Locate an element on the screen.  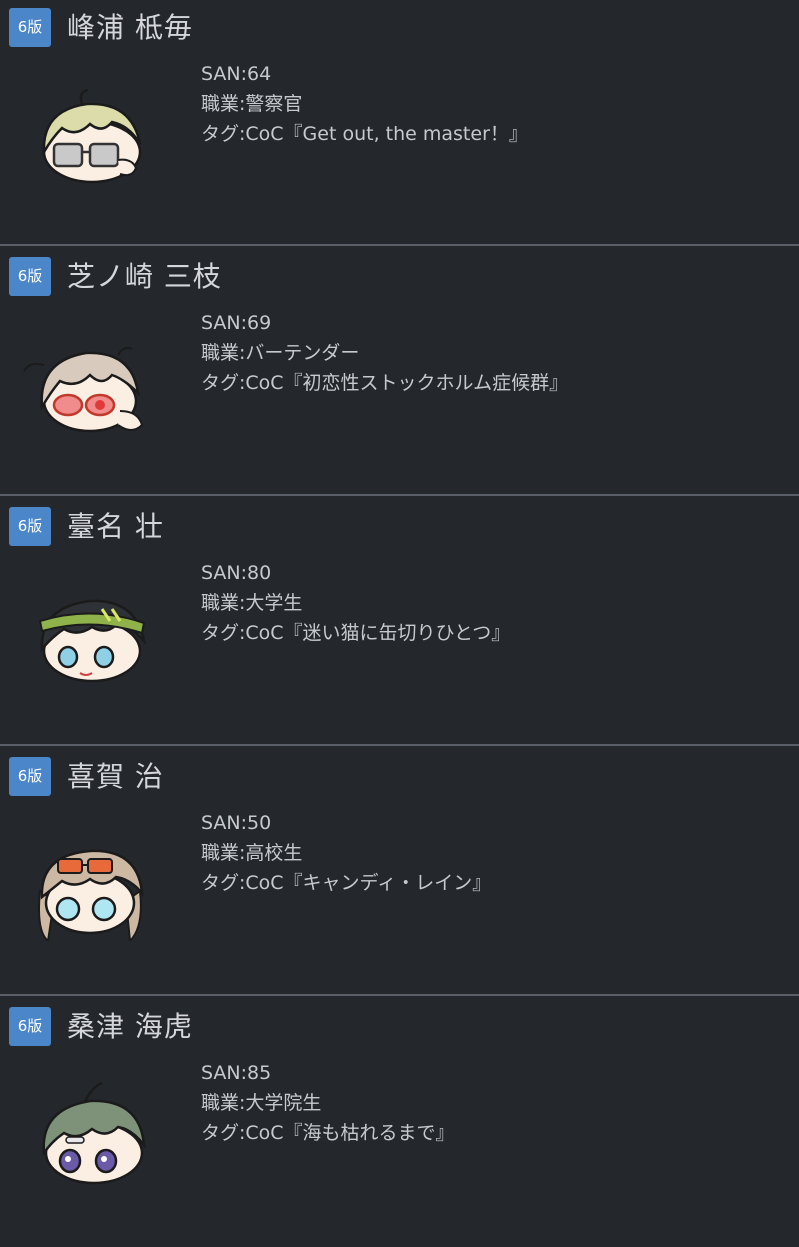
san-value: SAN:85 is located at coordinates (236, 1073).